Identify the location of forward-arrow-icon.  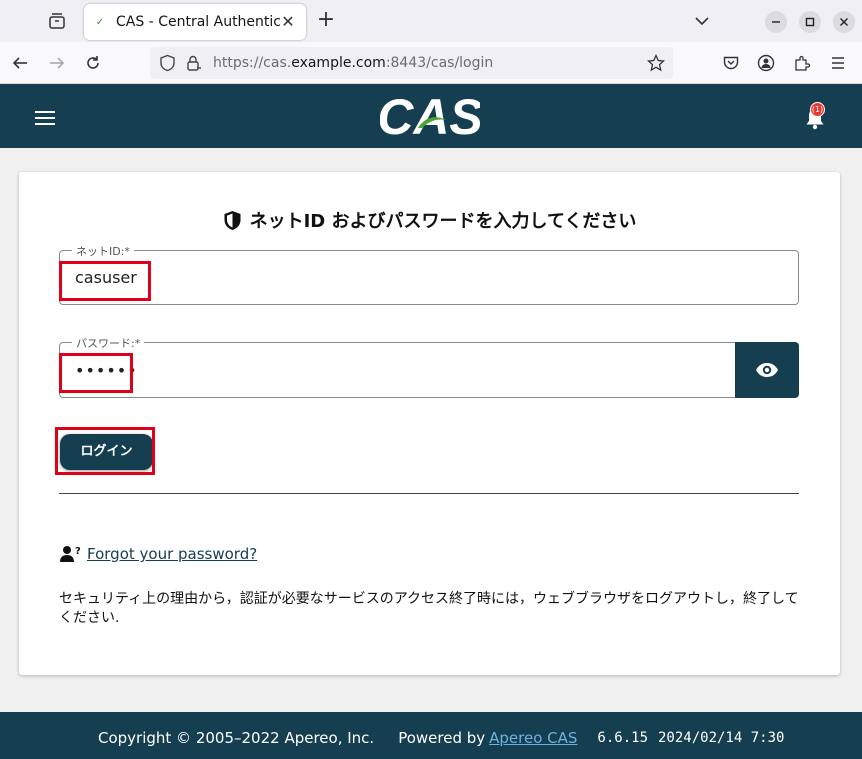
(57, 63).